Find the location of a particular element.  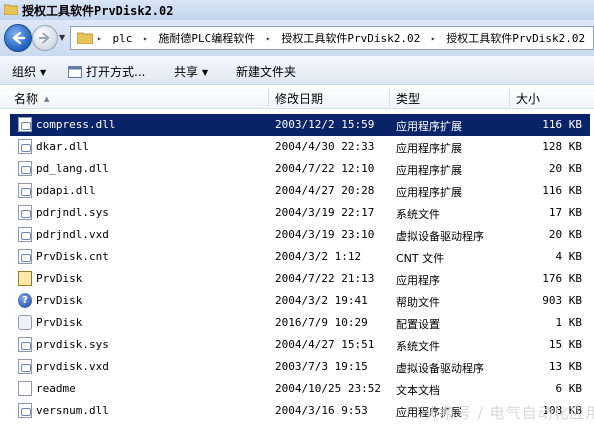

open-with-icon is located at coordinates (75, 72).